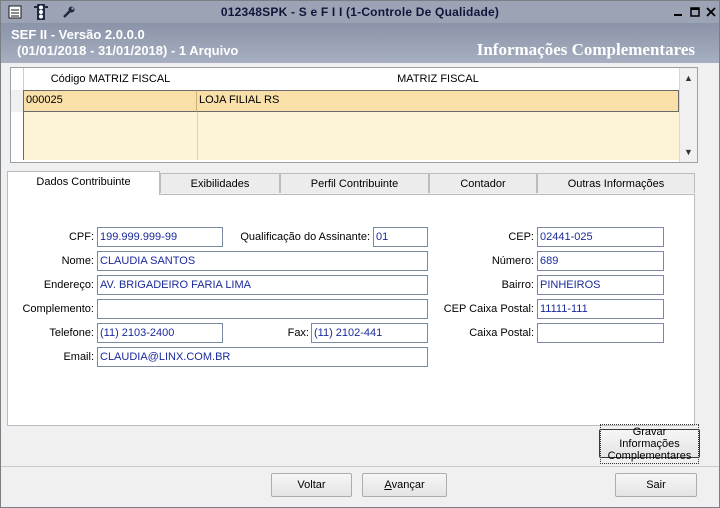  What do you see at coordinates (17, 136) in the screenshot?
I see `row-selector-empty` at bounding box center [17, 136].